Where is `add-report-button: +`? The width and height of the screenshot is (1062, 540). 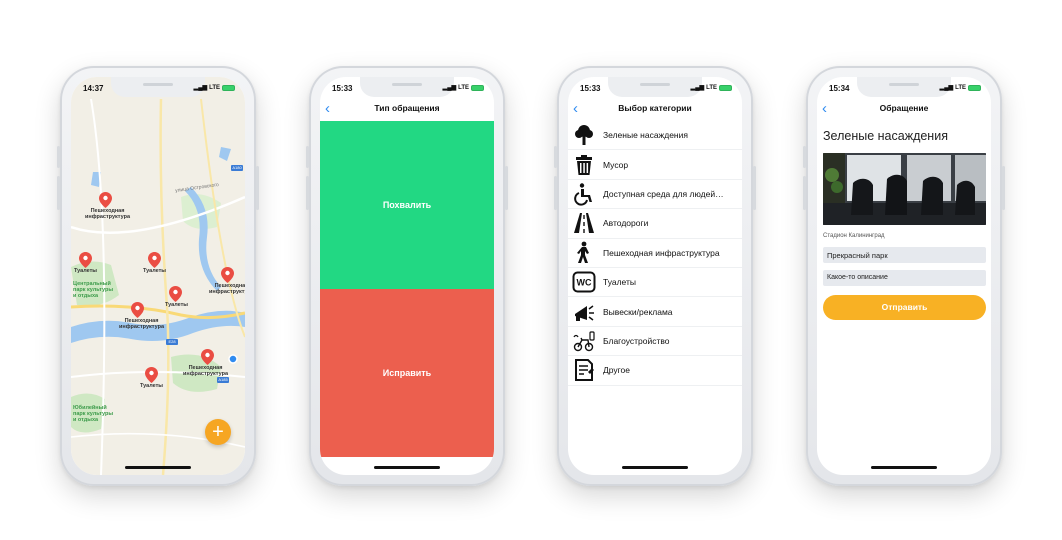
add-report-button: + is located at coordinates (218, 432).